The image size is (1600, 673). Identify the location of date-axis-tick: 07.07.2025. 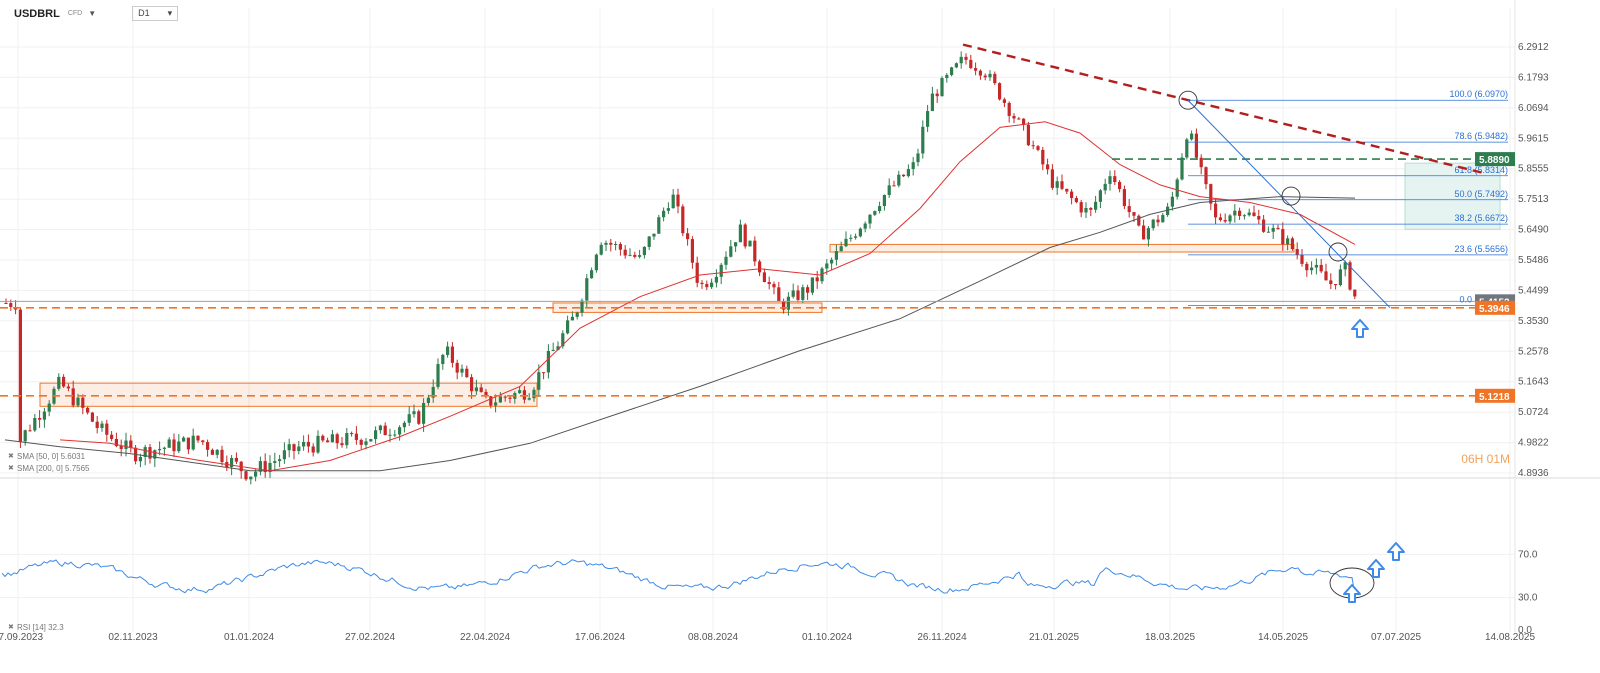
(1396, 637).